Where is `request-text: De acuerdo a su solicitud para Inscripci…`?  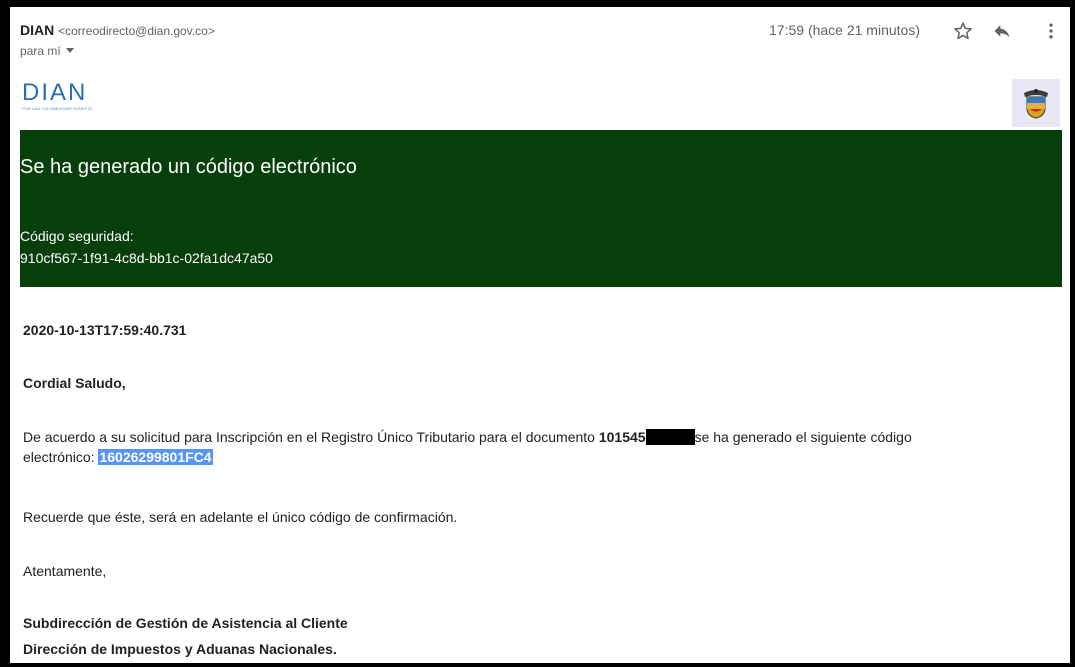
request-text: De acuerdo a su solicitud para Inscripci… is located at coordinates (311, 437).